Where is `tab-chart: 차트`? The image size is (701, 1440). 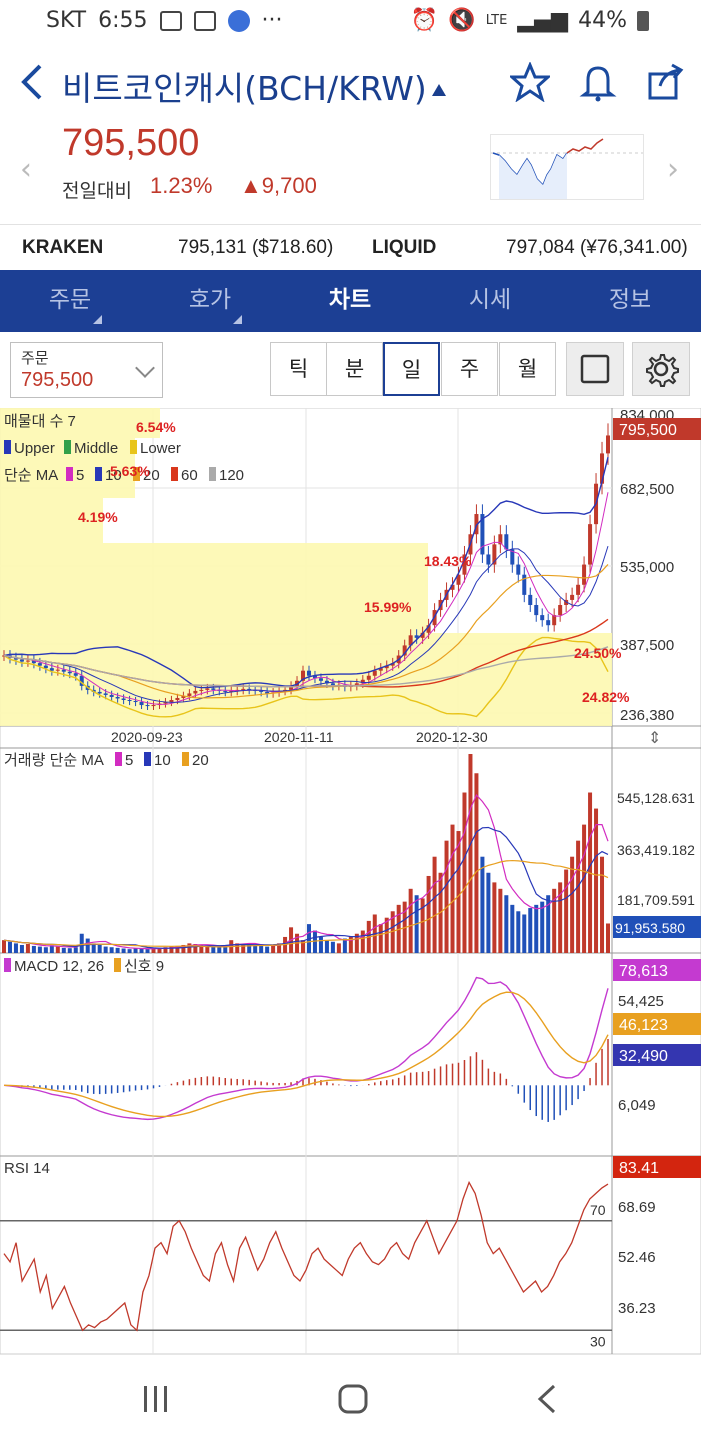 tab-chart: 차트 is located at coordinates (350, 301).